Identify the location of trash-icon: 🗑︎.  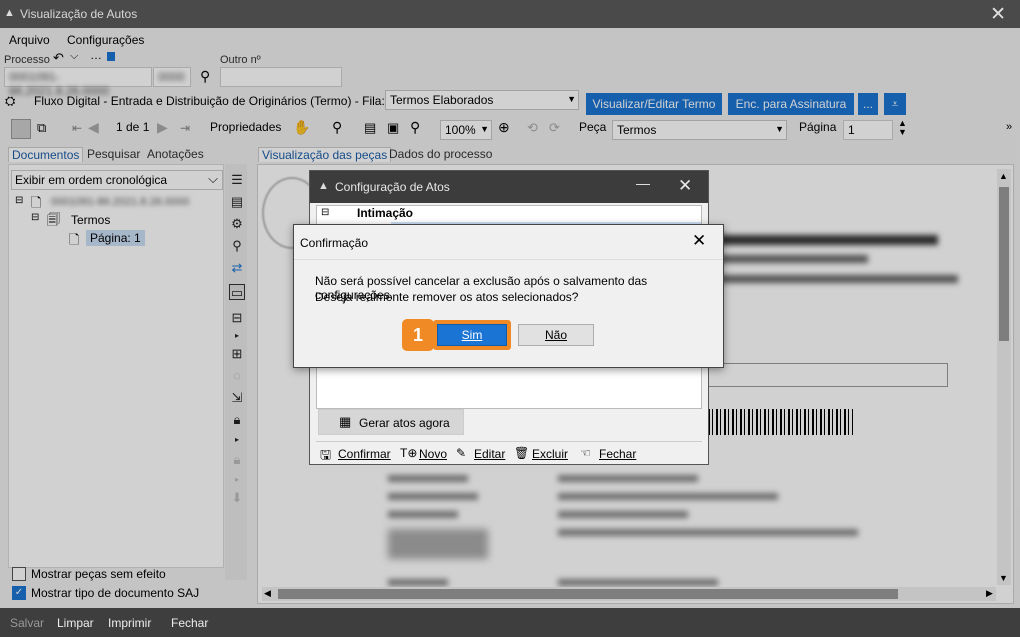
(522, 453).